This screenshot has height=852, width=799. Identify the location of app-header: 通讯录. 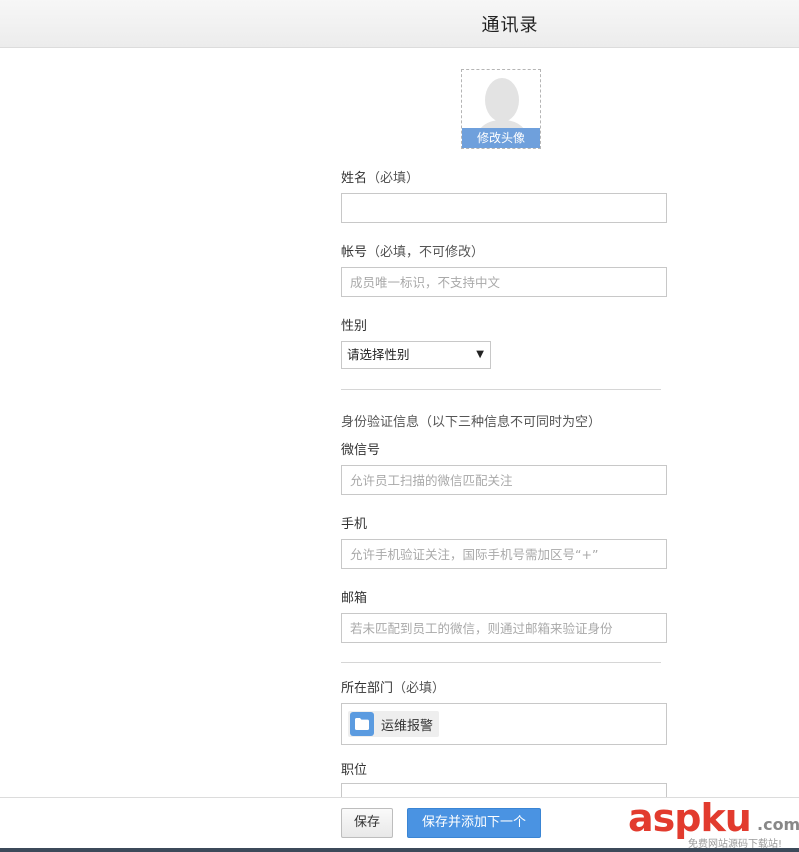
(399, 24).